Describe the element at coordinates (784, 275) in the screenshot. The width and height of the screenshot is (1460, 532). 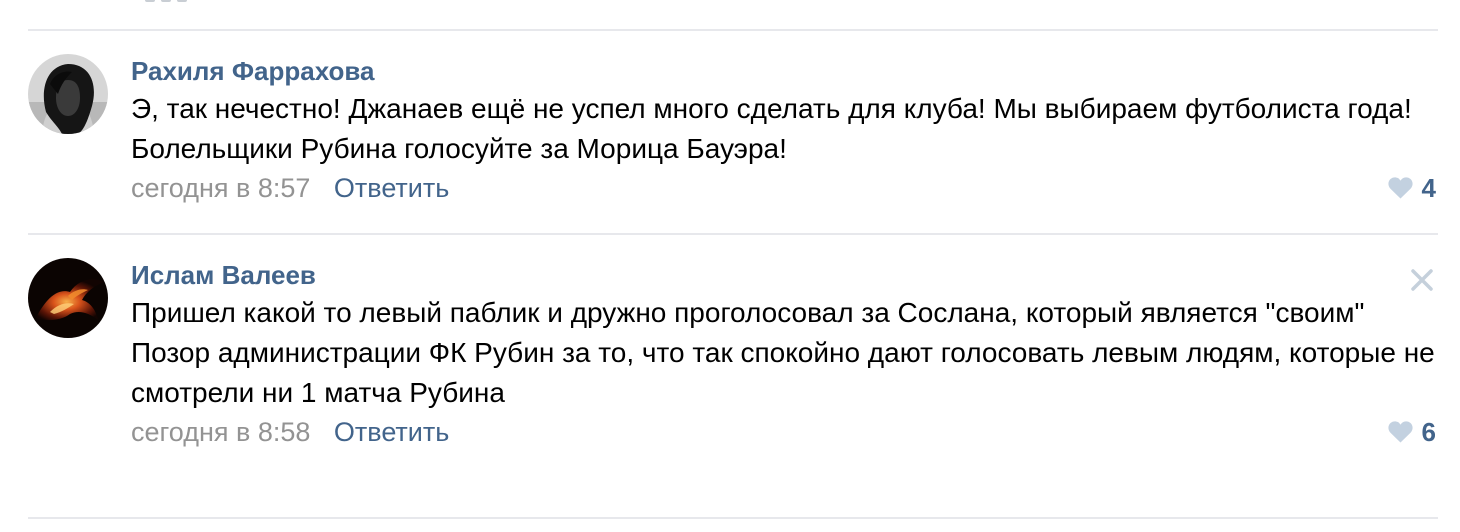
I see `comment-author: Ислам Валеев` at that location.